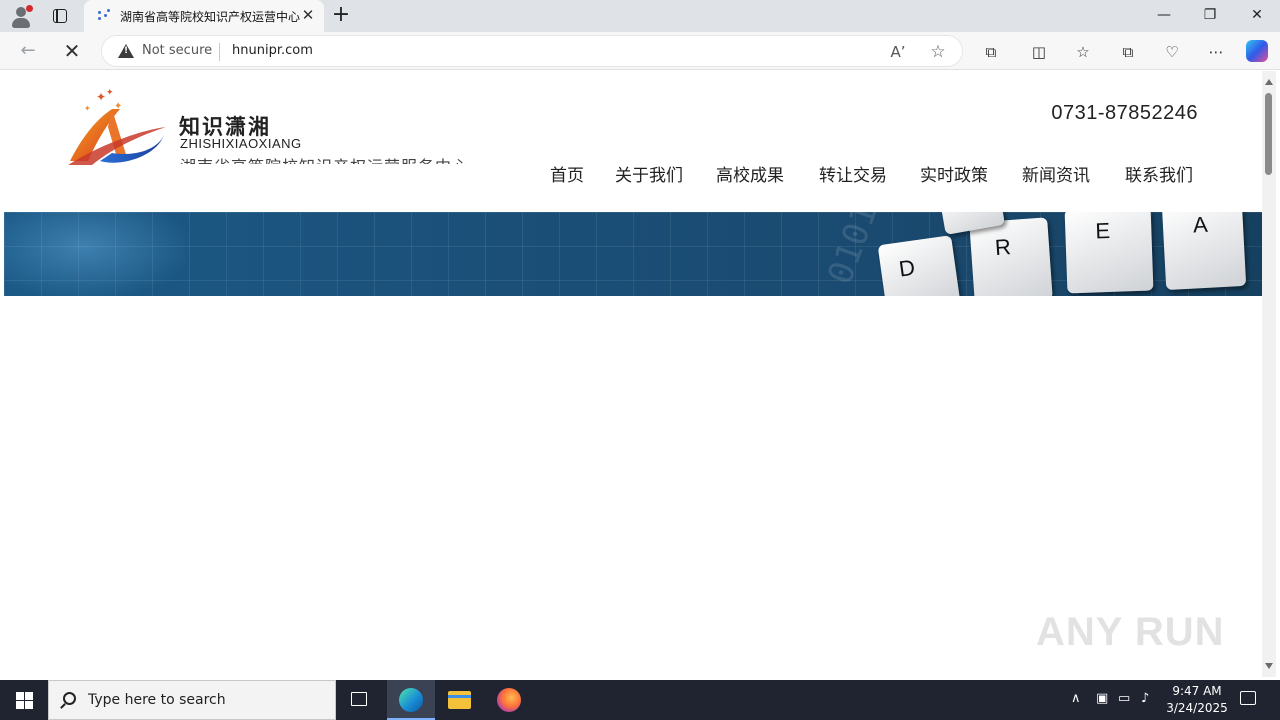 The image size is (1280, 720). What do you see at coordinates (341, 15) in the screenshot?
I see `new-tab-button: +` at bounding box center [341, 15].